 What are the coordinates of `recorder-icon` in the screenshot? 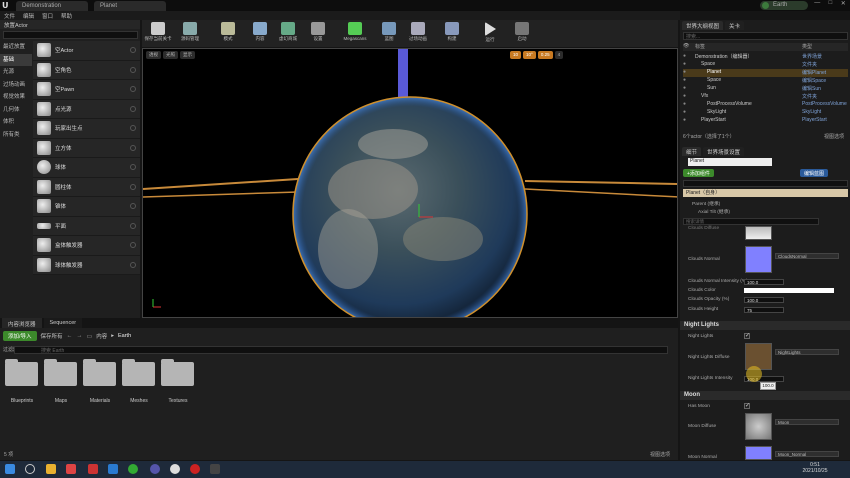 It's located at (195, 469).